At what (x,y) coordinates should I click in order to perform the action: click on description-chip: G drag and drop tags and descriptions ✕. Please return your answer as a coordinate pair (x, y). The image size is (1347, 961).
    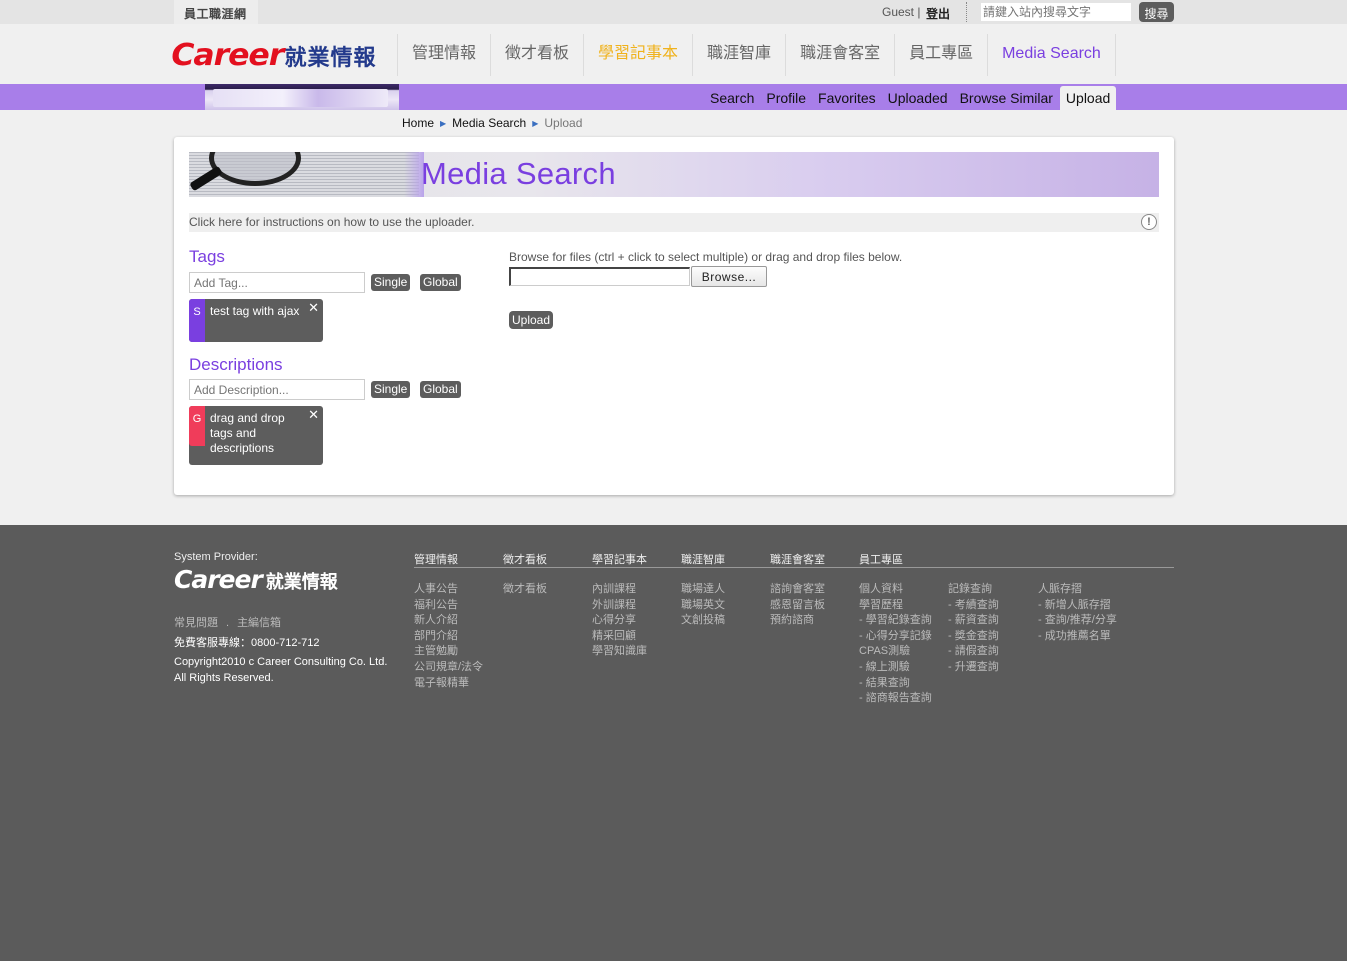
    Looking at the image, I should click on (256, 435).